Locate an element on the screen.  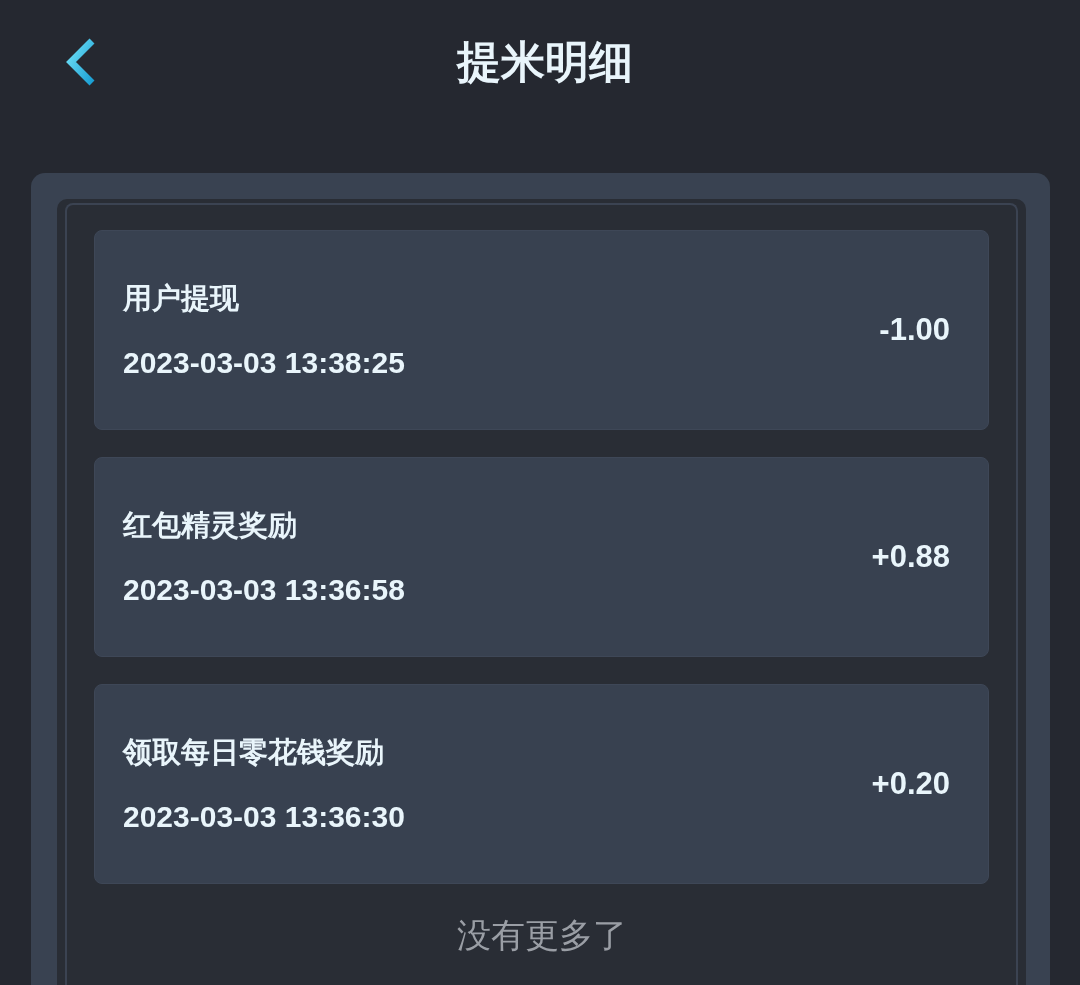
record-title: 领取每日零花钱奖励 is located at coordinates (254, 752).